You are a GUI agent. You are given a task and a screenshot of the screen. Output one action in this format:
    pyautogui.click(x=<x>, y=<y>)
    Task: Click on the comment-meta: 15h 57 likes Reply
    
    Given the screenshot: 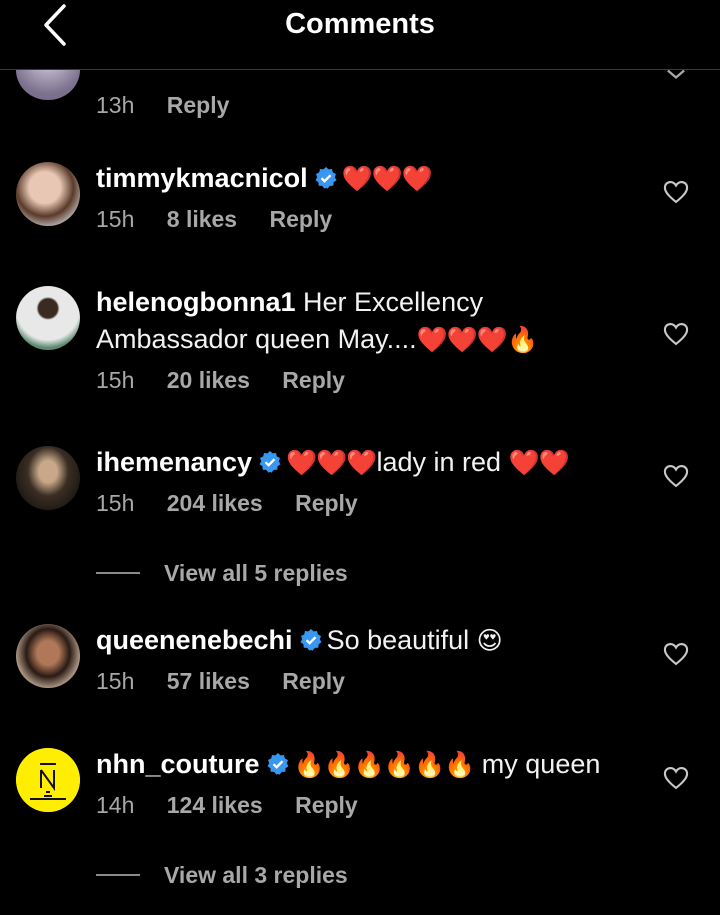 What is the action you would take?
    pyautogui.click(x=366, y=683)
    